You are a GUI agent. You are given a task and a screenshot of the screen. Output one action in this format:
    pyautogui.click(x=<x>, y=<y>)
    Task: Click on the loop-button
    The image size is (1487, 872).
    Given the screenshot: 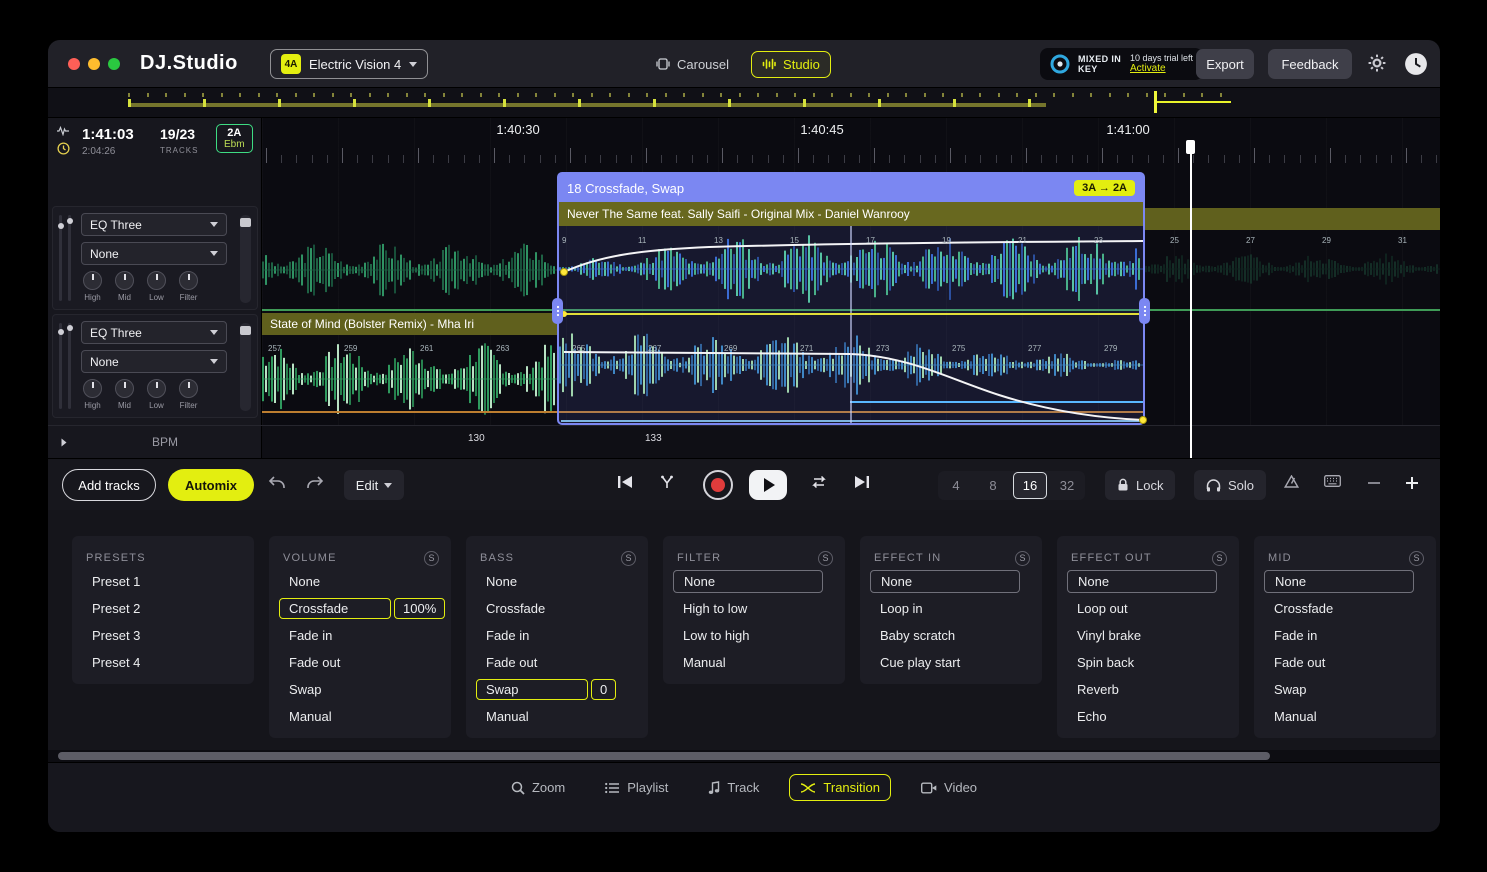 What is the action you would take?
    pyautogui.click(x=819, y=483)
    